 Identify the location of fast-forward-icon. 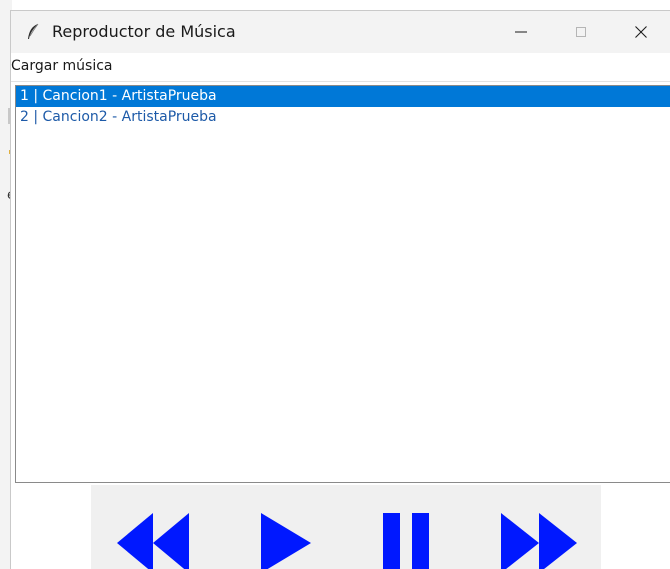
(539, 541).